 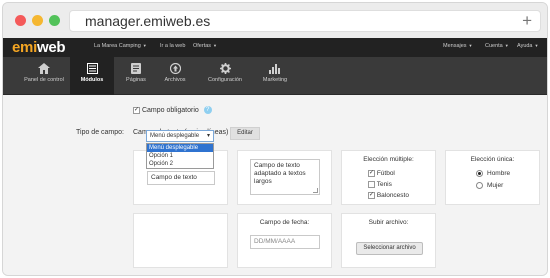 What do you see at coordinates (180, 240) in the screenshot?
I see `card-menu-desplegable` at bounding box center [180, 240].